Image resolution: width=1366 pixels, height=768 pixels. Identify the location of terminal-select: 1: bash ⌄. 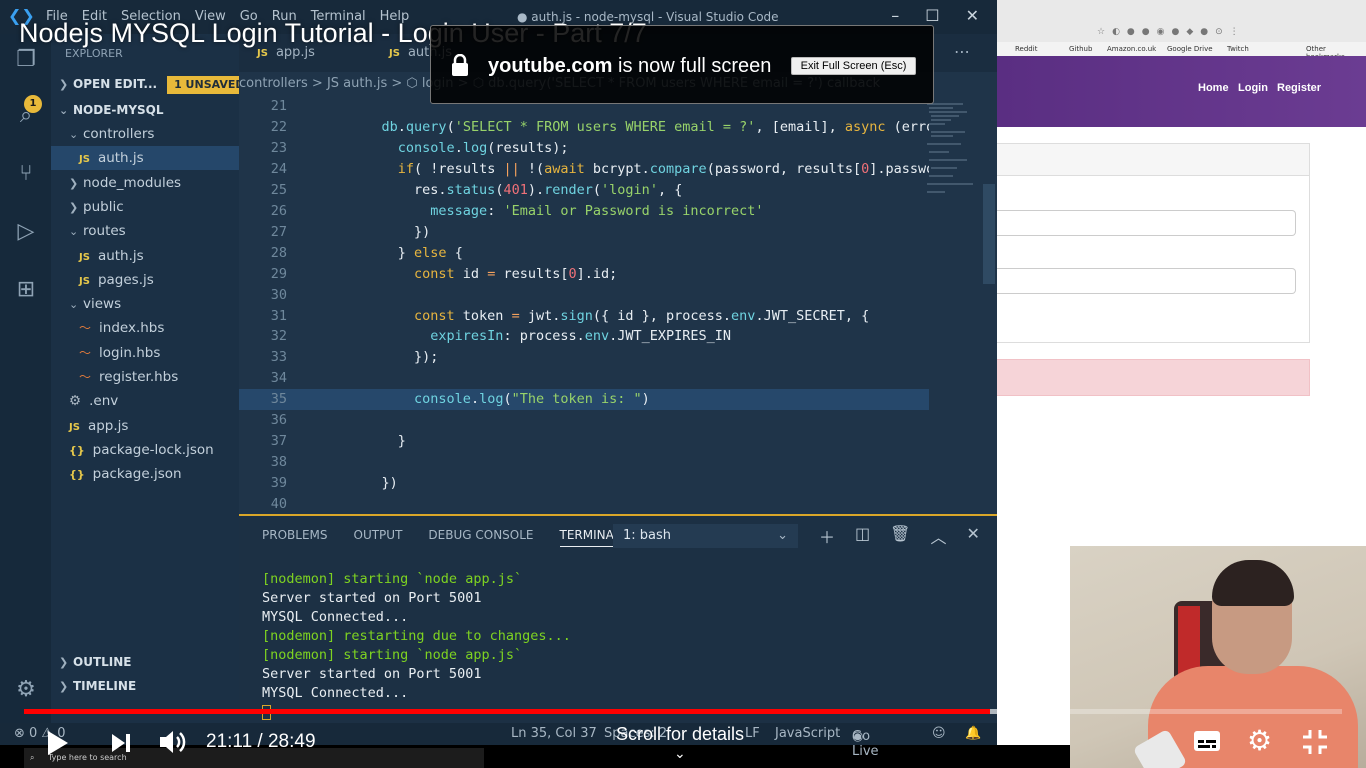
(705, 536).